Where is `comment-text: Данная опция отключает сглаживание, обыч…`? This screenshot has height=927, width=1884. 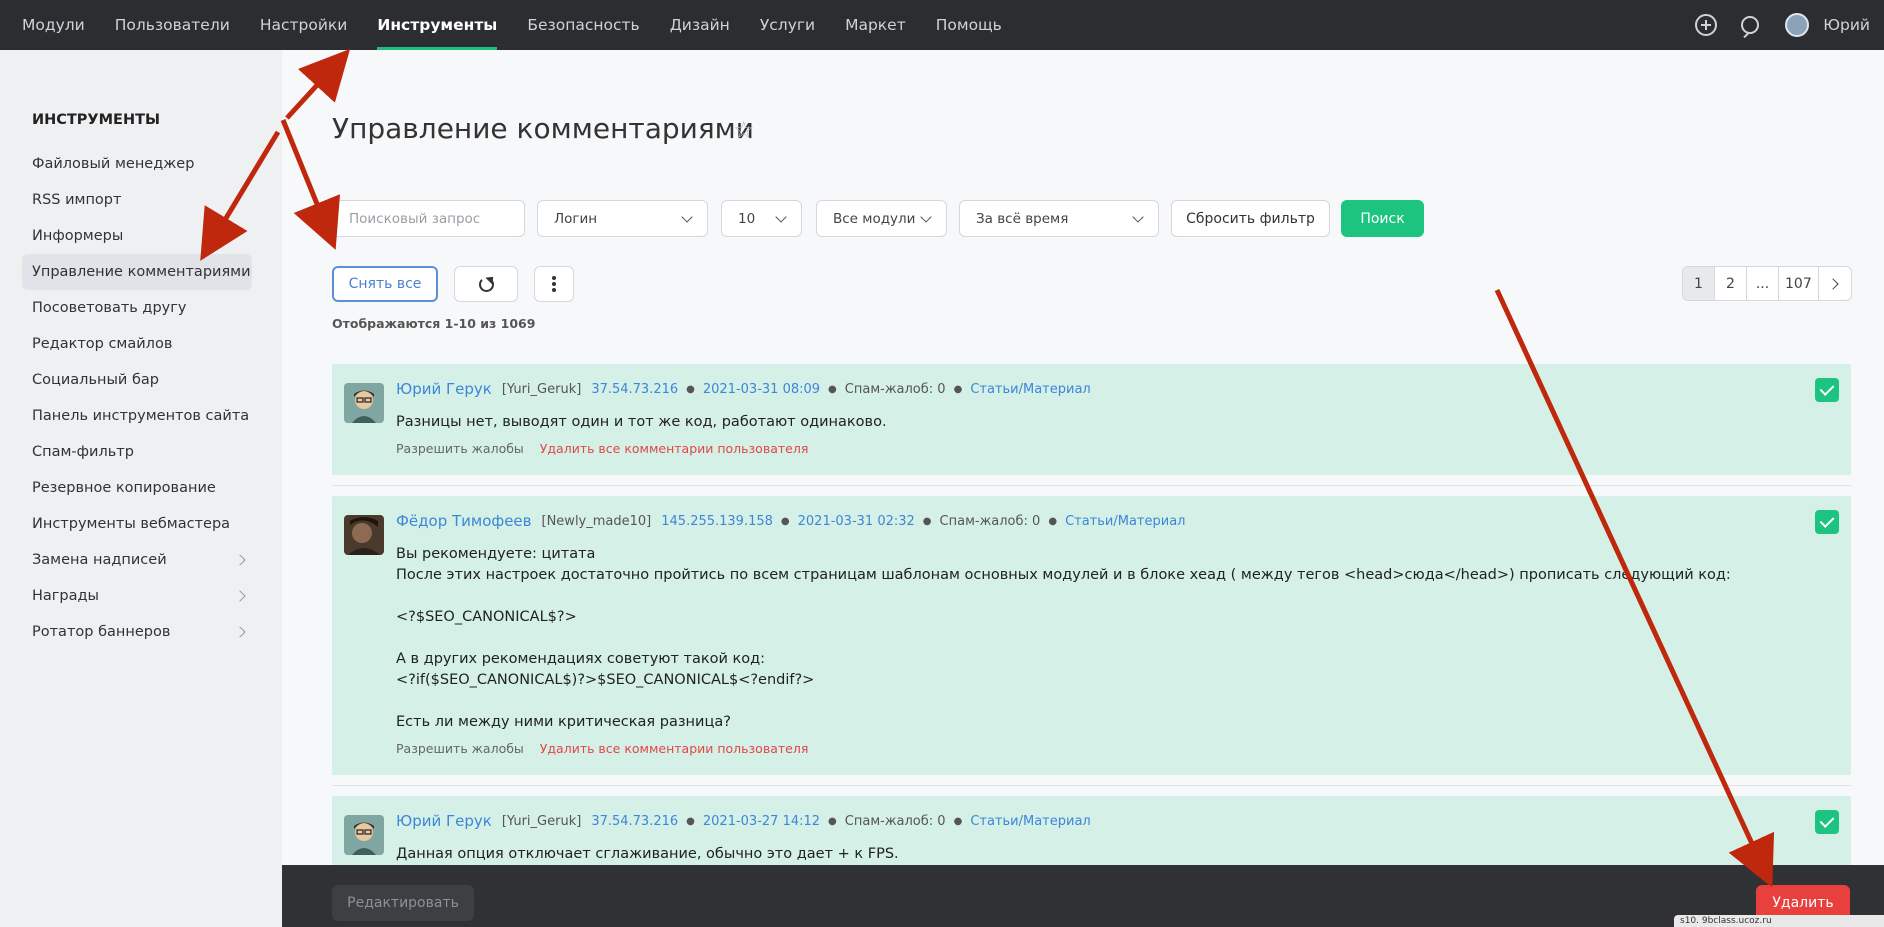 comment-text: Данная опция отключает сглаживание, обыч… is located at coordinates (647, 854).